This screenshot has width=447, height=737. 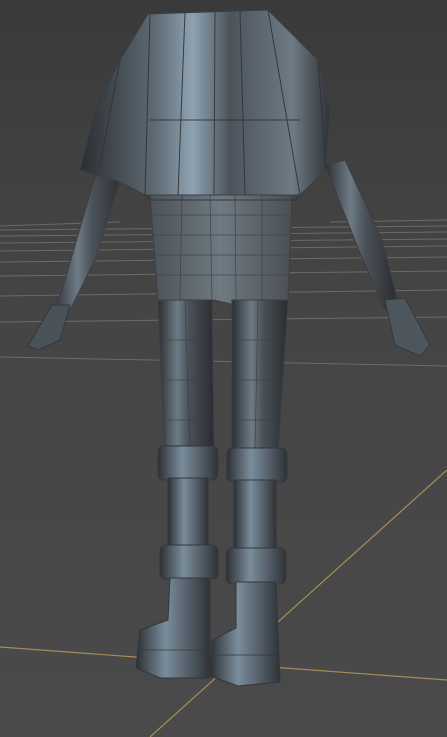 I want to click on left-leg, so click(x=186, y=376).